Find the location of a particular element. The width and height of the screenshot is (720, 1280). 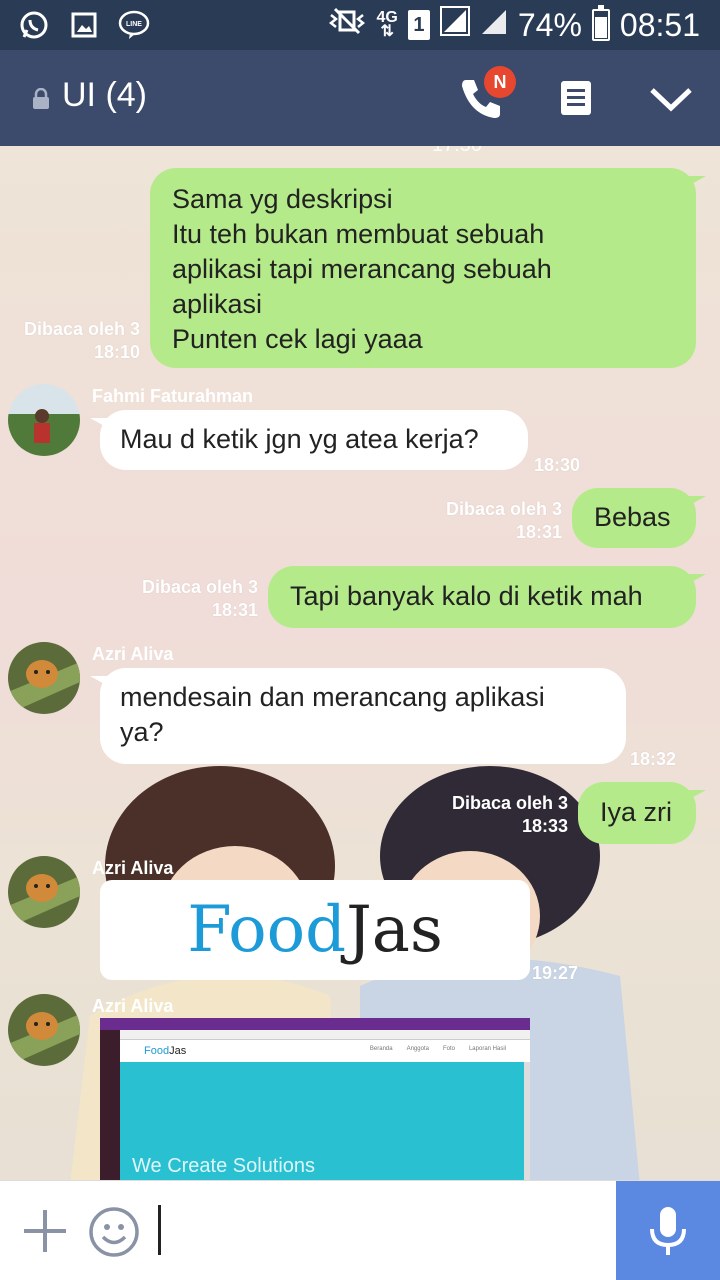

message-time: 18:30 is located at coordinates (557, 465).